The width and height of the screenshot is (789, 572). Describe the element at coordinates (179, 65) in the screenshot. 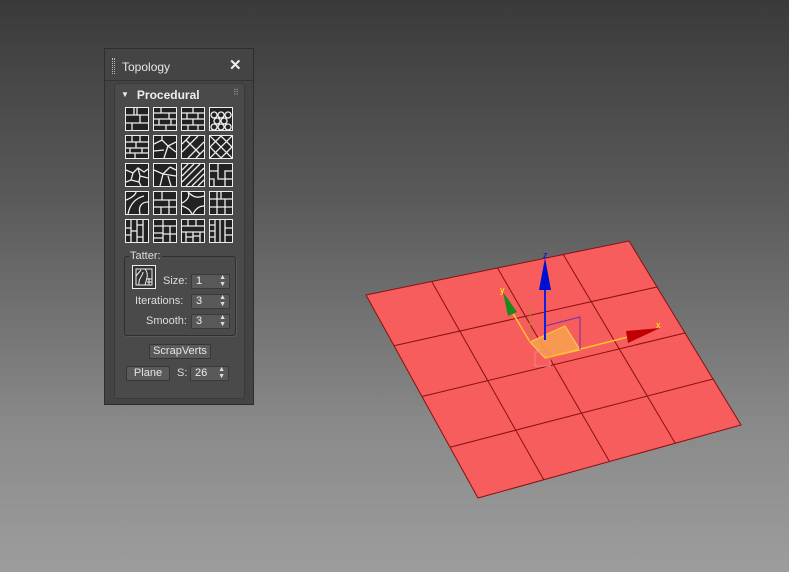

I see `panel-titlebar: Topology ✕` at that location.